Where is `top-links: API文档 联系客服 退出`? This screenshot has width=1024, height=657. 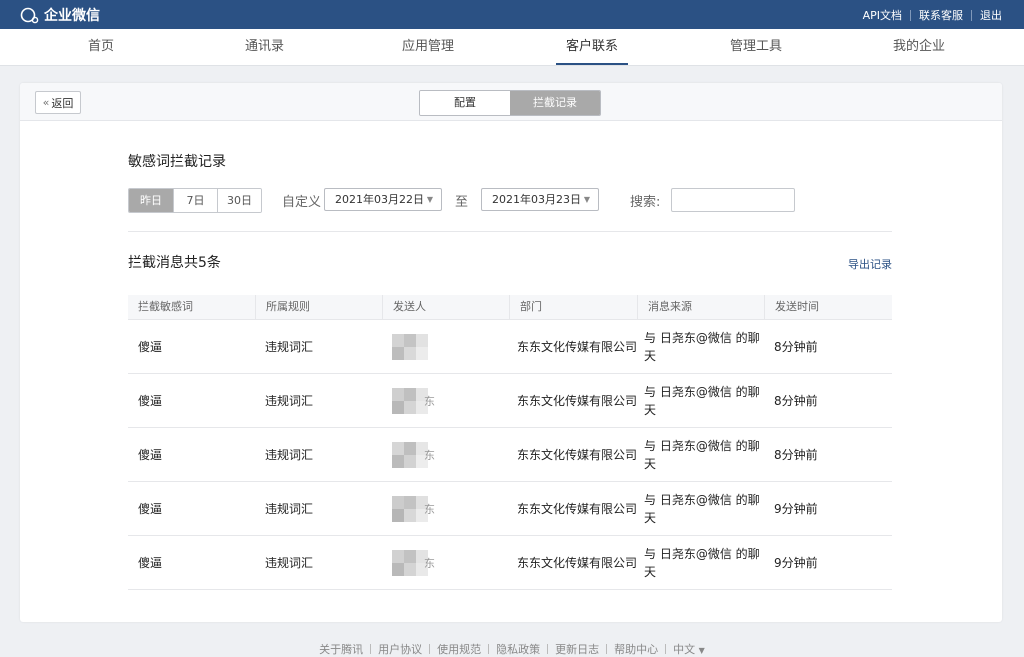
top-links: API文档 联系客服 退出 is located at coordinates (932, 15).